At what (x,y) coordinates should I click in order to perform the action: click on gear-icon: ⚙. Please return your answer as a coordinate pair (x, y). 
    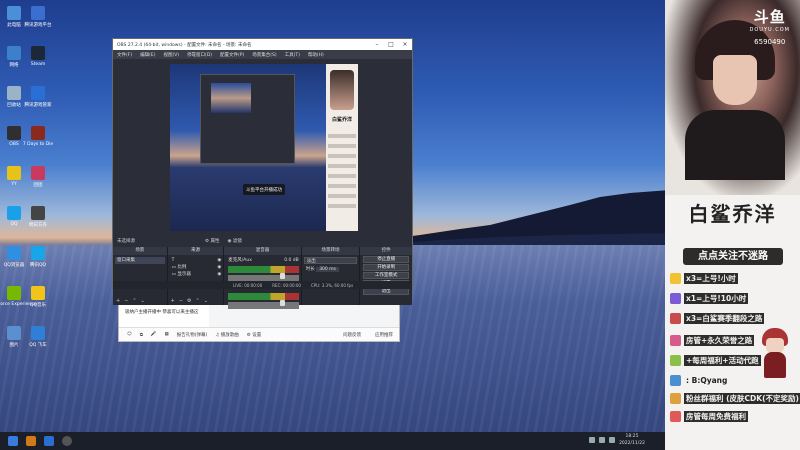
    Looking at the image, I should click on (189, 301).